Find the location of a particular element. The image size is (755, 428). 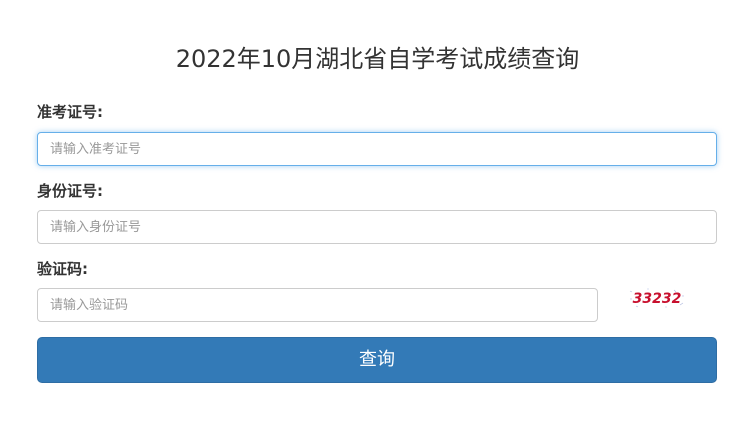

captcha-text: 33232 is located at coordinates (657, 299).